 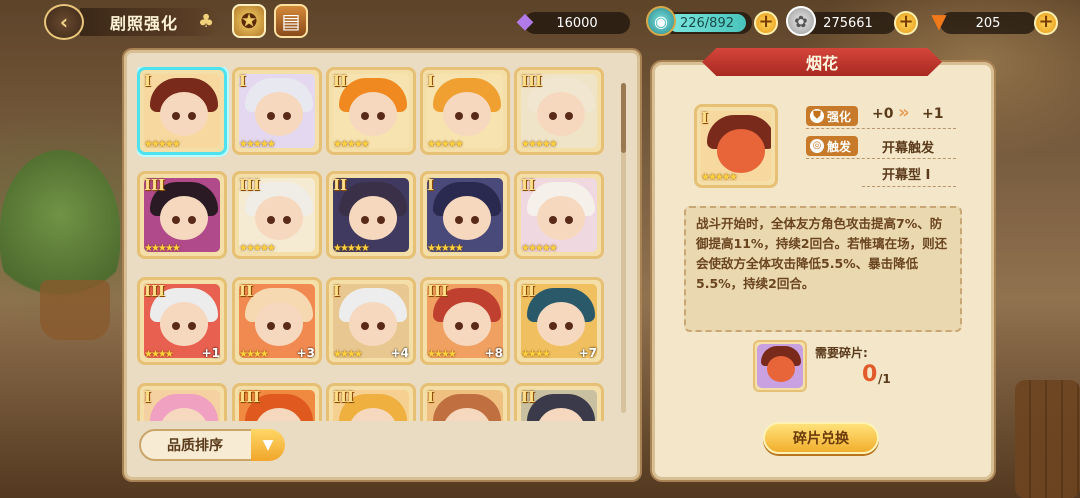 I want to click on target-icon: ◎, so click(x=817, y=146).